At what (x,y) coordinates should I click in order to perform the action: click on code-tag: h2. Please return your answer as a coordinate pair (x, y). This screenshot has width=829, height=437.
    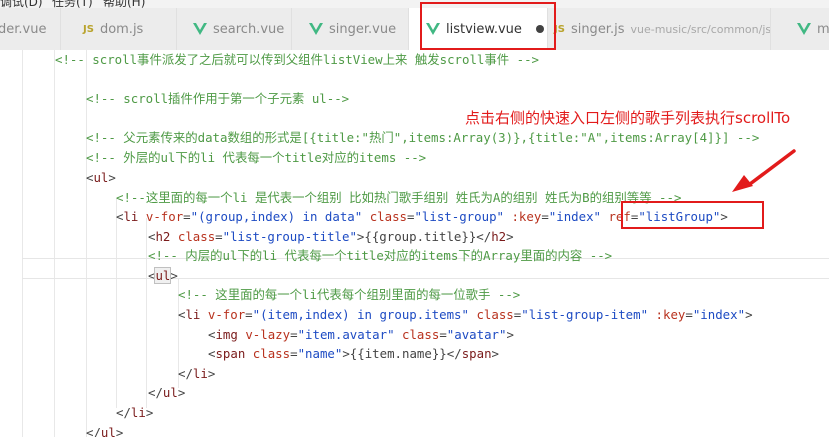
    Looking at the image, I should click on (163, 236).